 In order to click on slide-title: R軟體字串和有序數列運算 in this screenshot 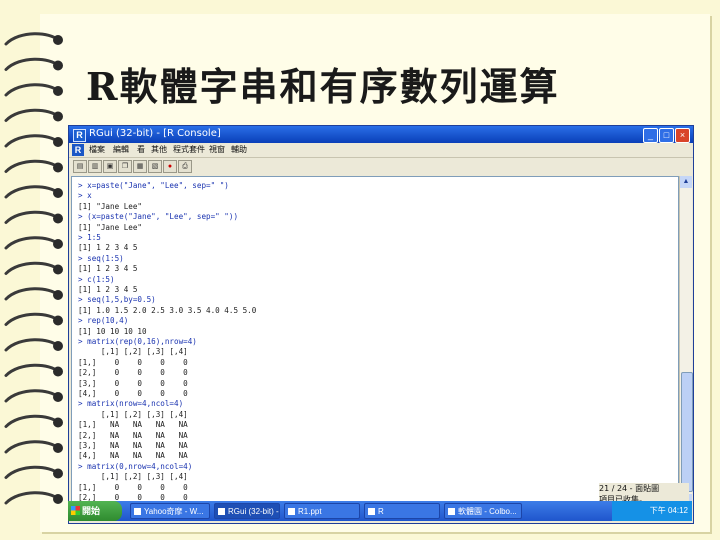, I will do `click(323, 86)`.